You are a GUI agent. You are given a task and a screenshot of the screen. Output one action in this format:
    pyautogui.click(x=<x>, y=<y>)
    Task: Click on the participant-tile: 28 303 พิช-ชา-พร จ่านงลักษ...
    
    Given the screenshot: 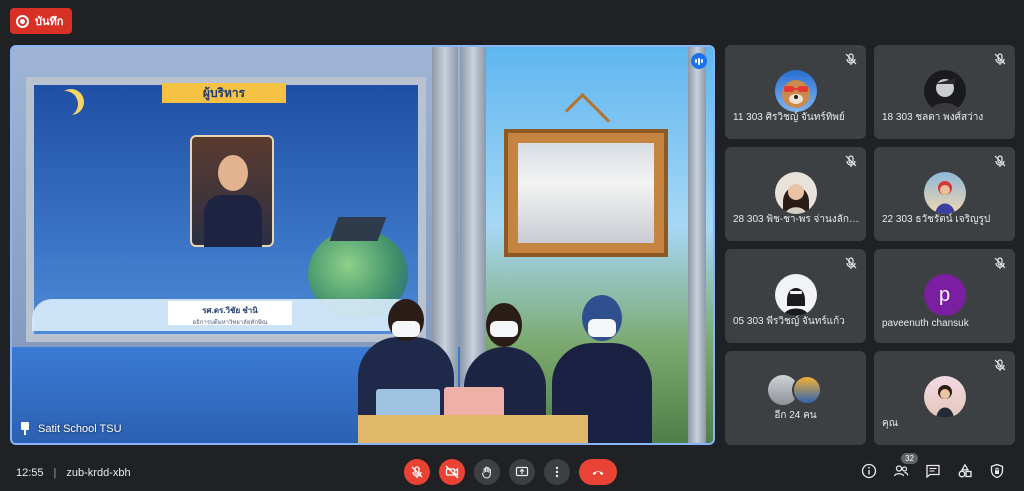 What is the action you would take?
    pyautogui.click(x=795, y=194)
    